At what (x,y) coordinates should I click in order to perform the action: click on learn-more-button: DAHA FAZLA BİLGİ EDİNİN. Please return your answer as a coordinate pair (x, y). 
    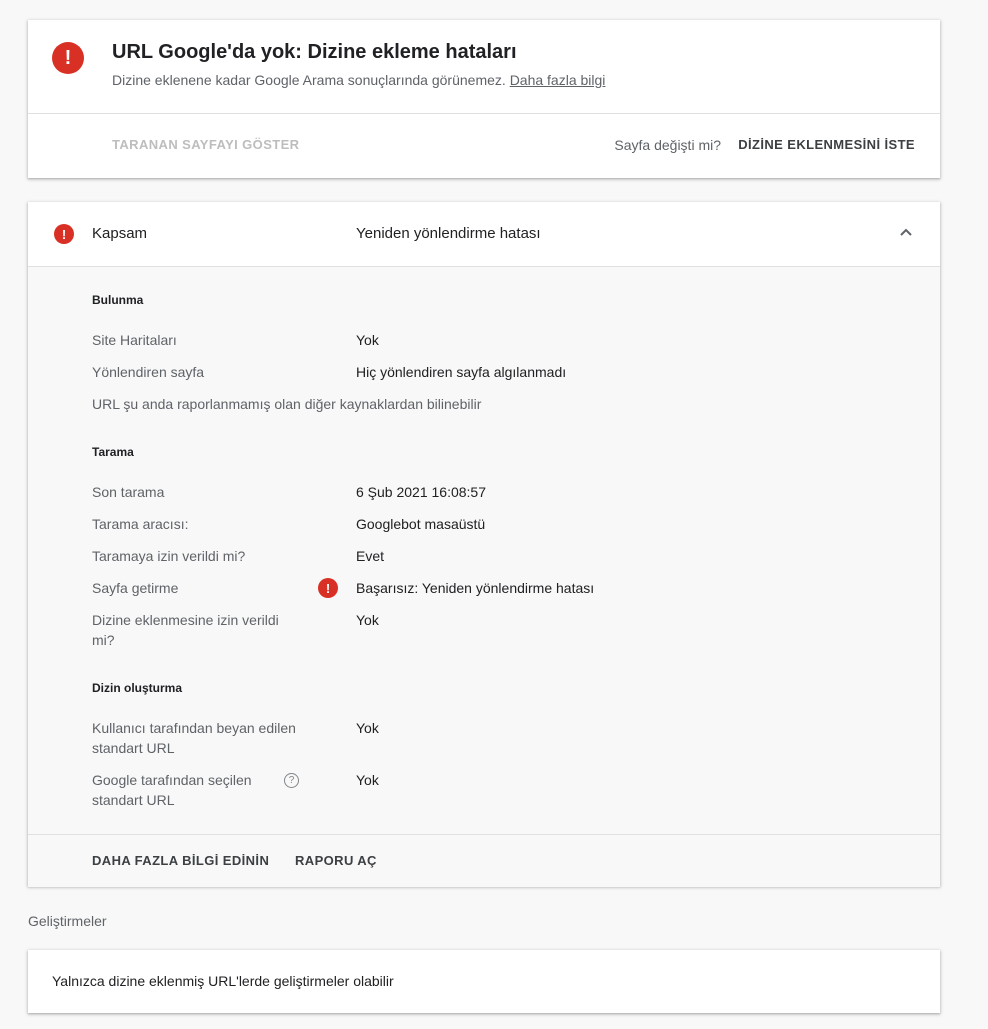
    Looking at the image, I should click on (180, 860).